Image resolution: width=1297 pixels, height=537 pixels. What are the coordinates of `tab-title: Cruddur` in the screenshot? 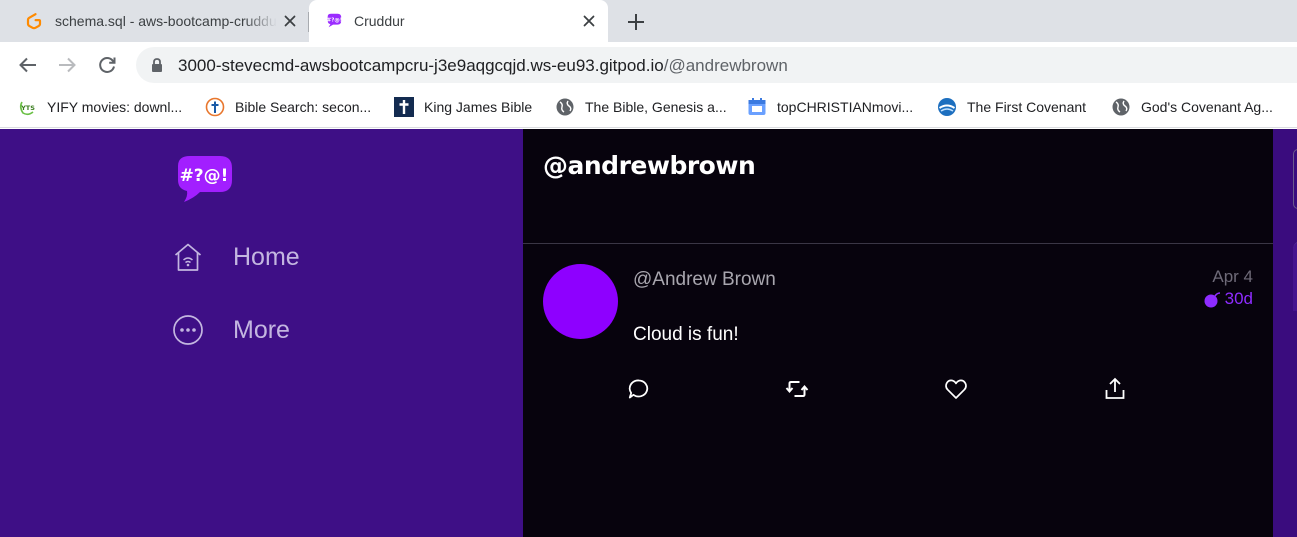 It's located at (379, 21).